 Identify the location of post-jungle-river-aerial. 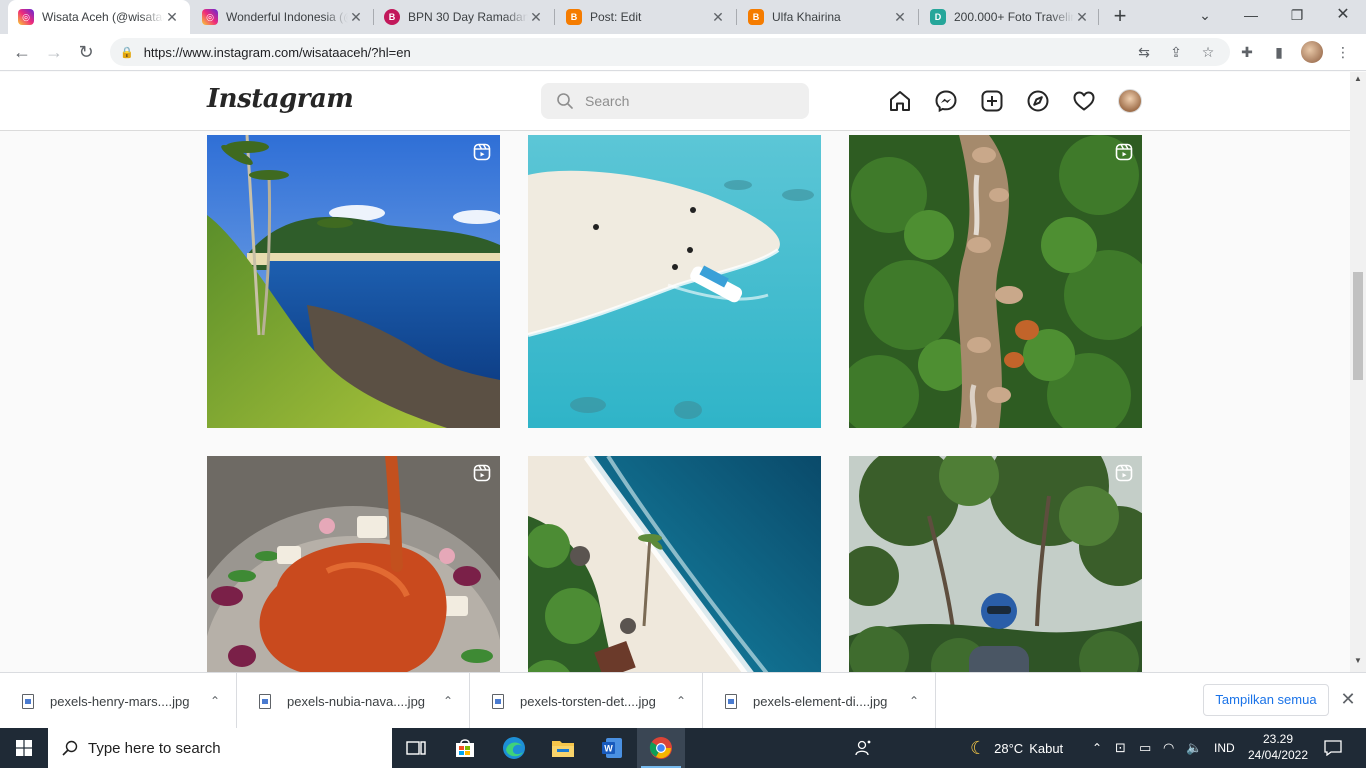
(995, 281).